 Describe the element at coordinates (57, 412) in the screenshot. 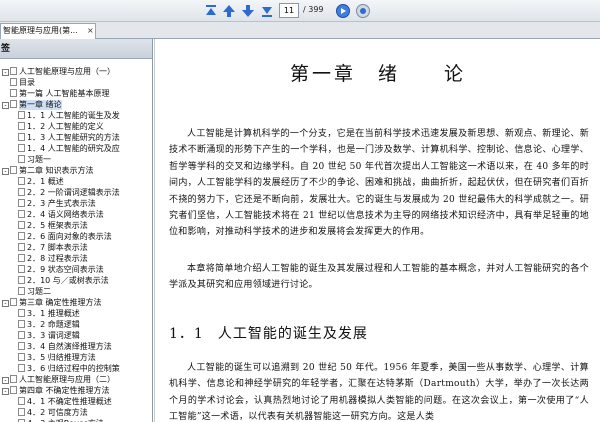

I see `bookmark-label: 4．2 可信度方法` at that location.